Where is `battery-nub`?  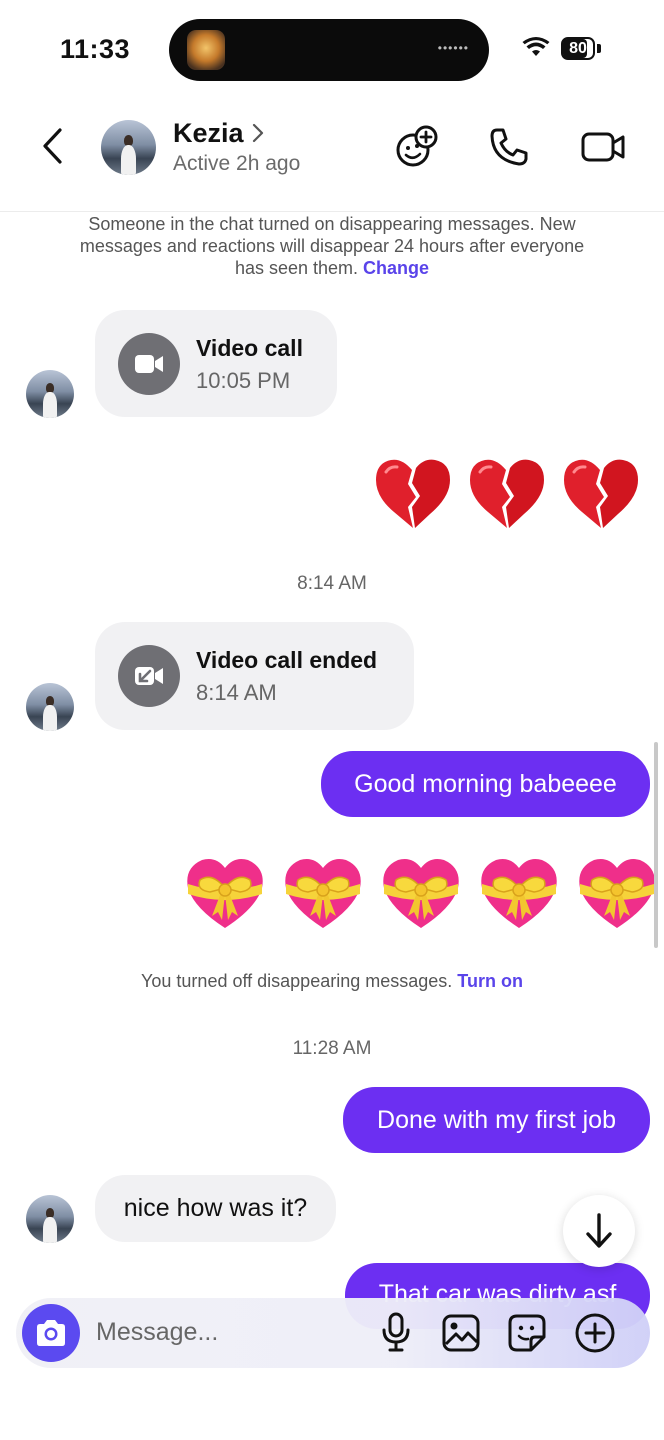
battery-nub is located at coordinates (599, 48).